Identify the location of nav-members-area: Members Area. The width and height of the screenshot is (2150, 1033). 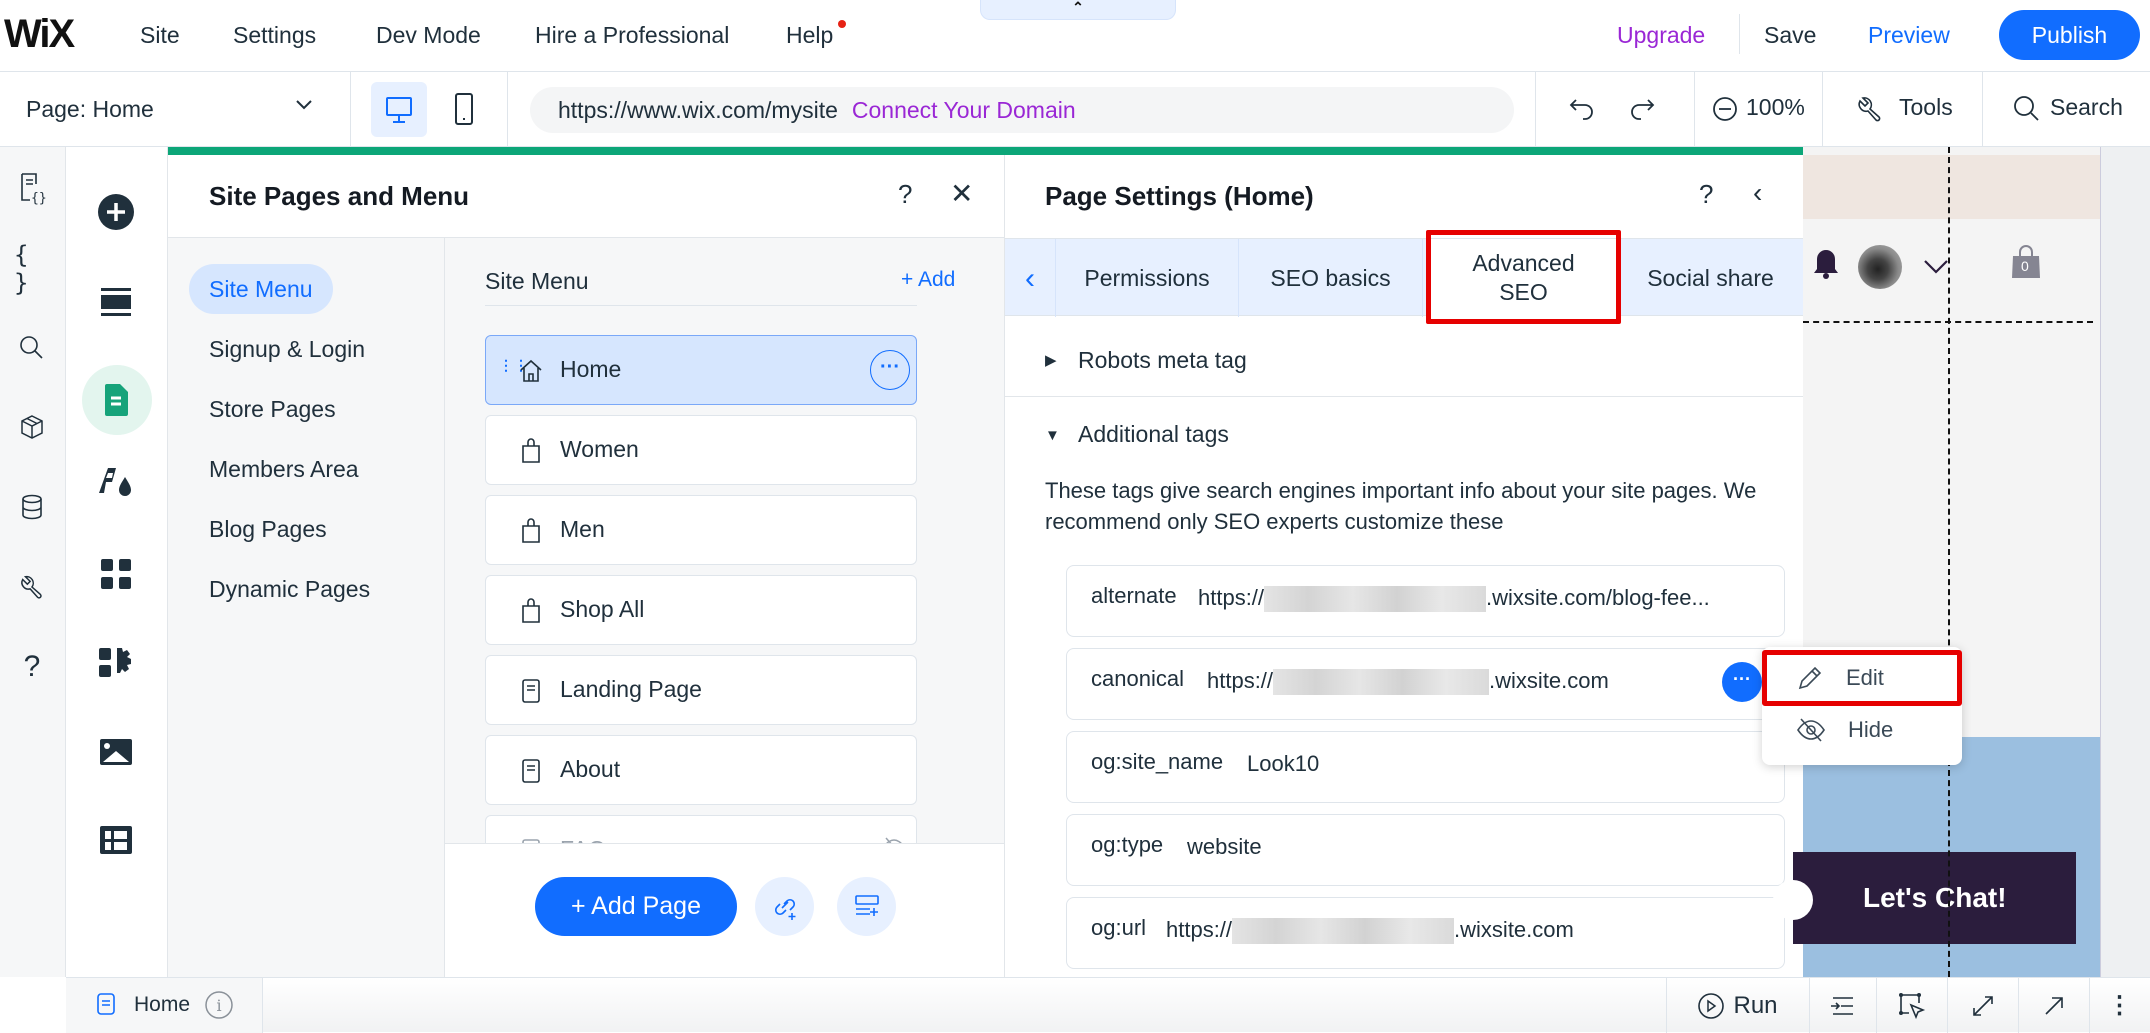
(284, 469).